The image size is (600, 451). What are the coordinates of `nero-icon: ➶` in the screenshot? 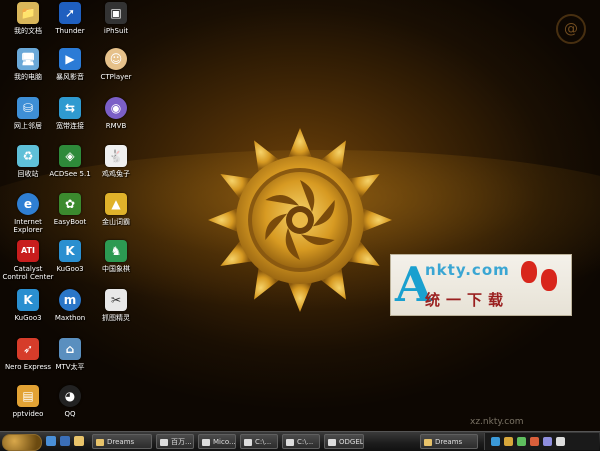 It's located at (28, 349).